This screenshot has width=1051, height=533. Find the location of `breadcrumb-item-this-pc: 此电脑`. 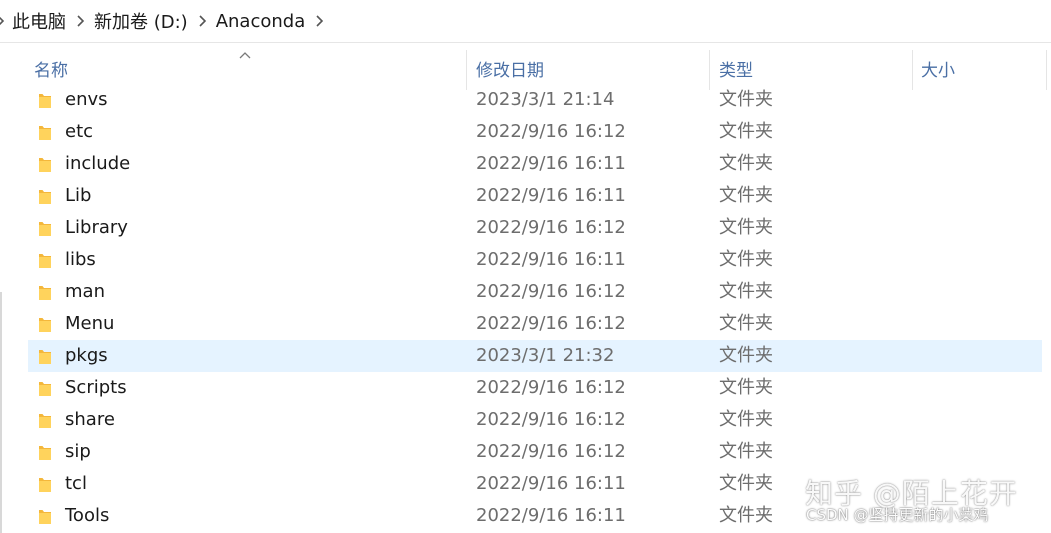

breadcrumb-item-this-pc: 此电脑 is located at coordinates (40, 21).